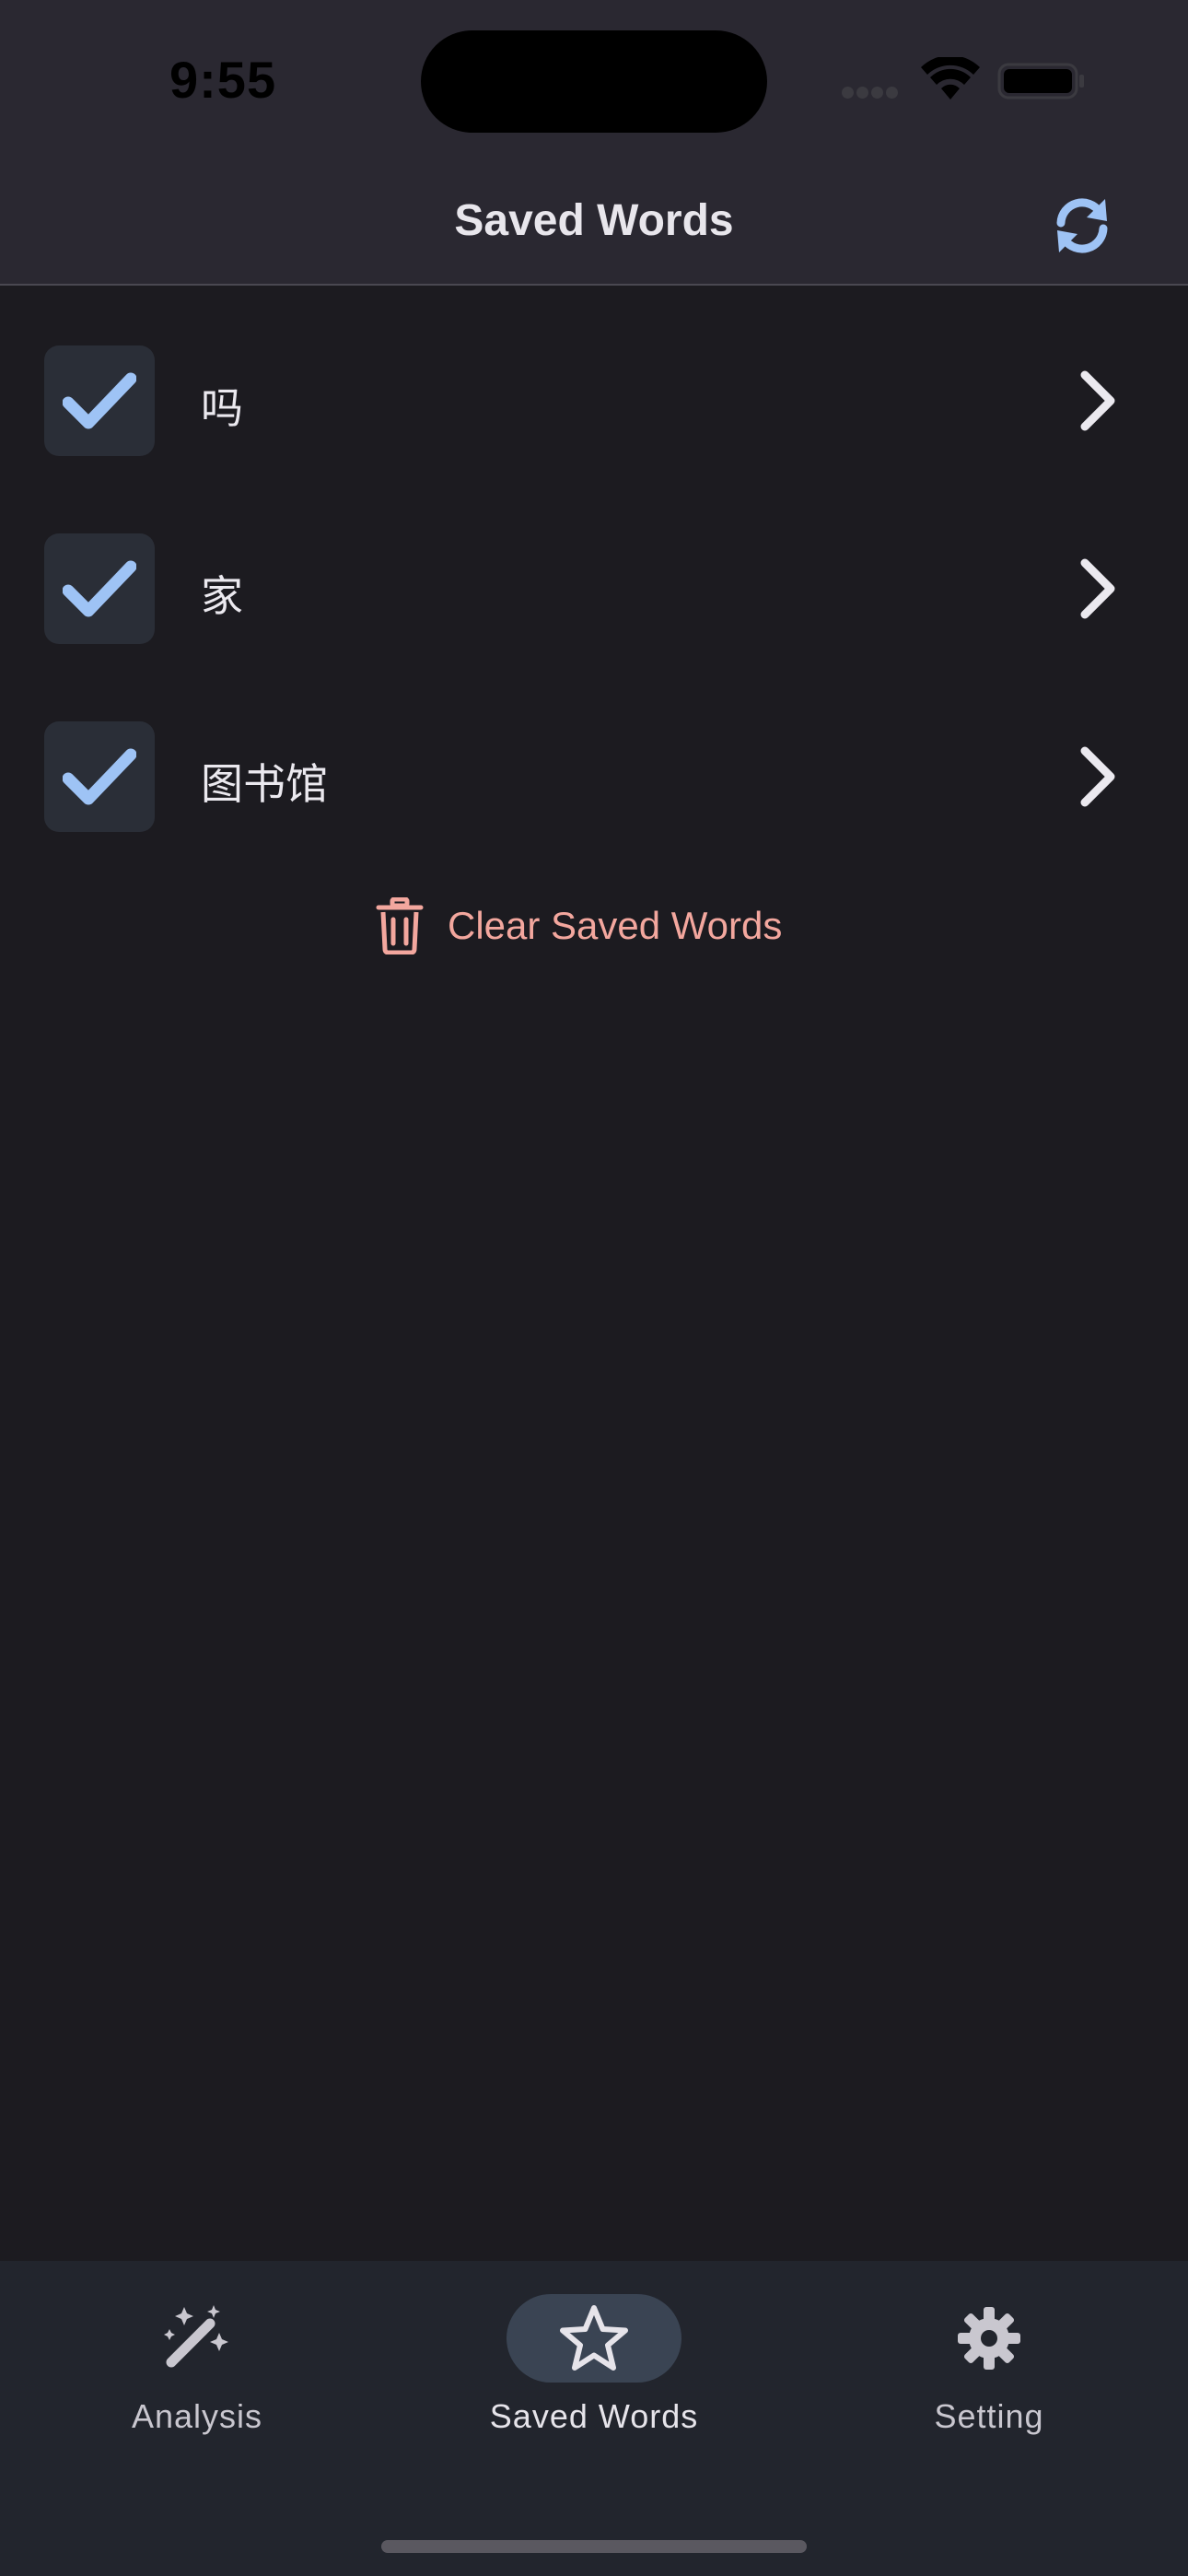 The width and height of the screenshot is (1188, 2576). I want to click on list-item: 吗, so click(594, 391).